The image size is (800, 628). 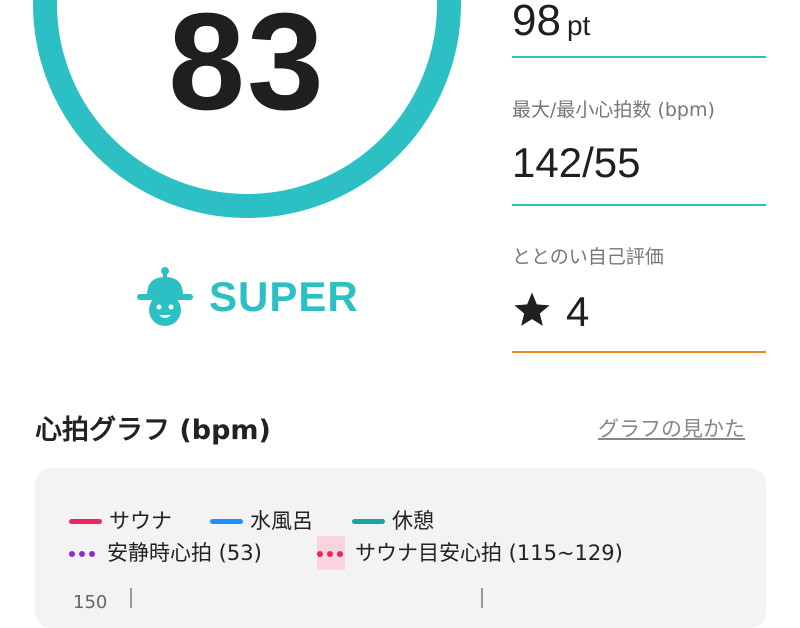 What do you see at coordinates (489, 553) in the screenshot?
I see `legend-sauna-target-label: サウナ目安心拍 (115~129)` at bounding box center [489, 553].